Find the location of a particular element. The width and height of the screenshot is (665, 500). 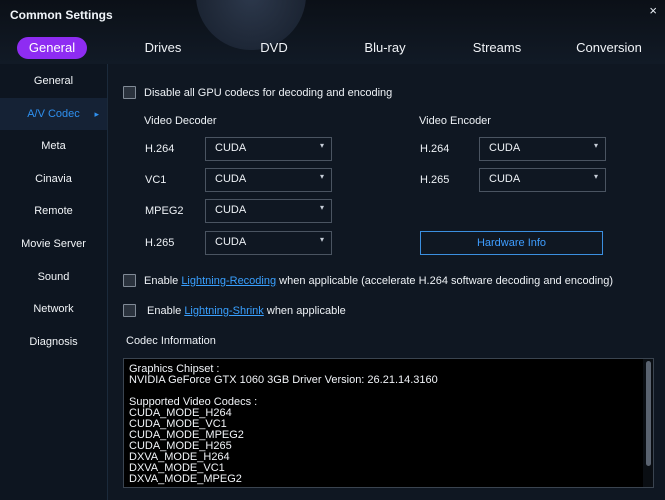

lightning-recoding-prefix: Enable is located at coordinates (163, 281).